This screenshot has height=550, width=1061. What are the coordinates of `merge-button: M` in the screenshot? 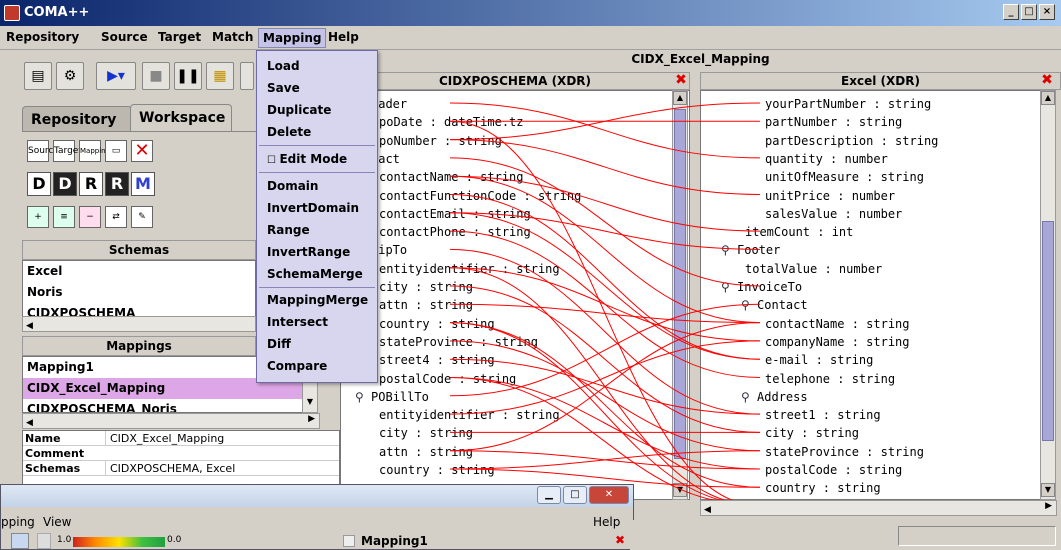 It's located at (143, 184).